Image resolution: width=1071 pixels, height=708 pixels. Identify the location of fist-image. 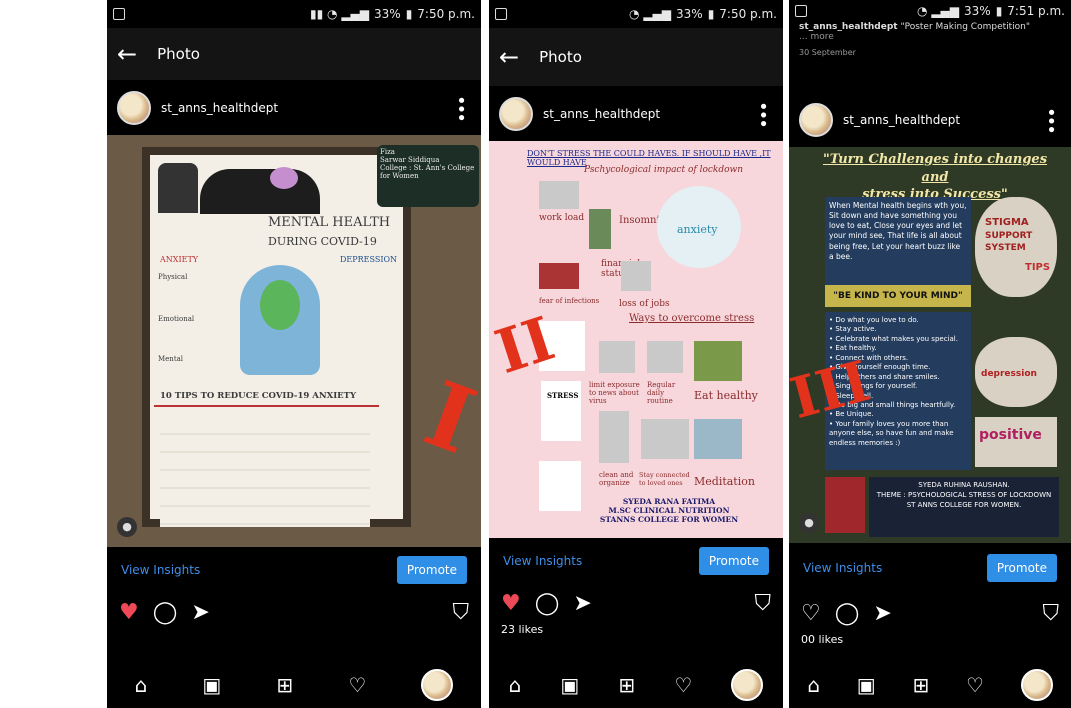
(845, 505).